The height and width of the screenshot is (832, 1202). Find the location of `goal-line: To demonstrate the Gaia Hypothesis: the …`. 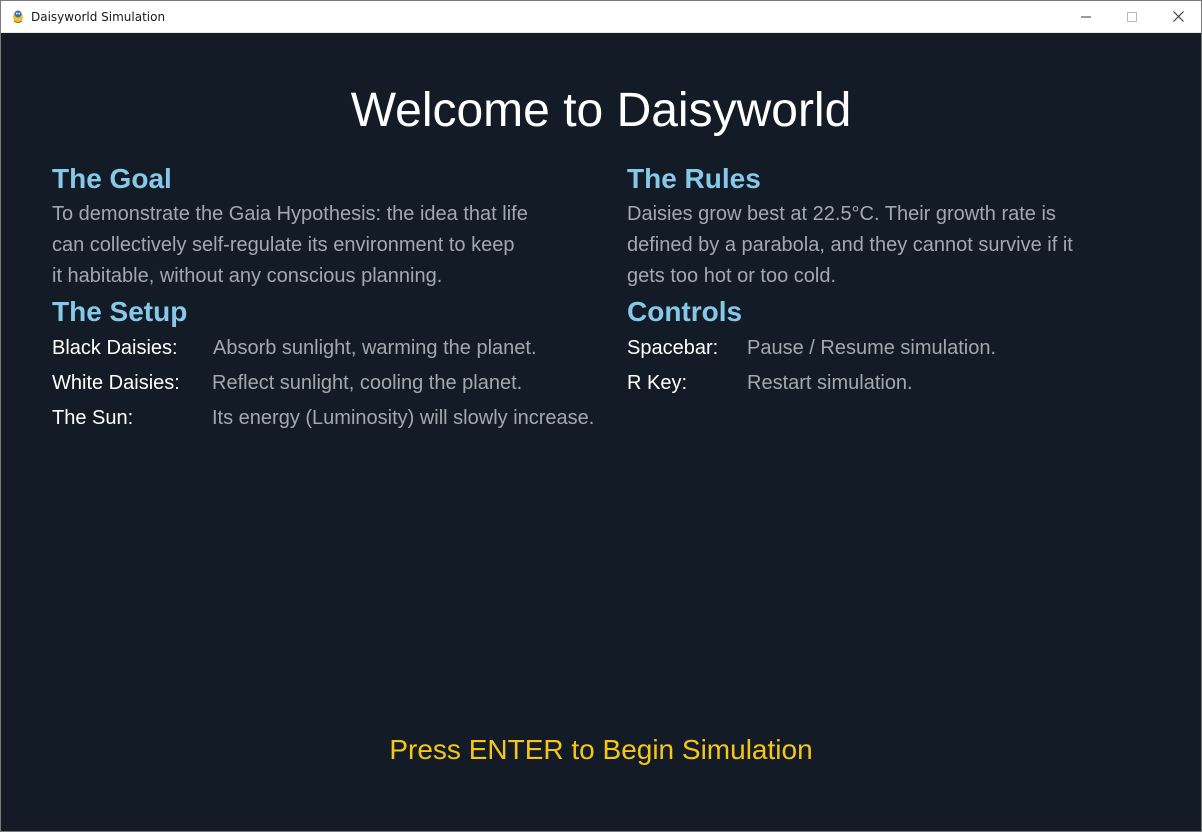

goal-line: To demonstrate the Gaia Hypothesis: the … is located at coordinates (290, 214).